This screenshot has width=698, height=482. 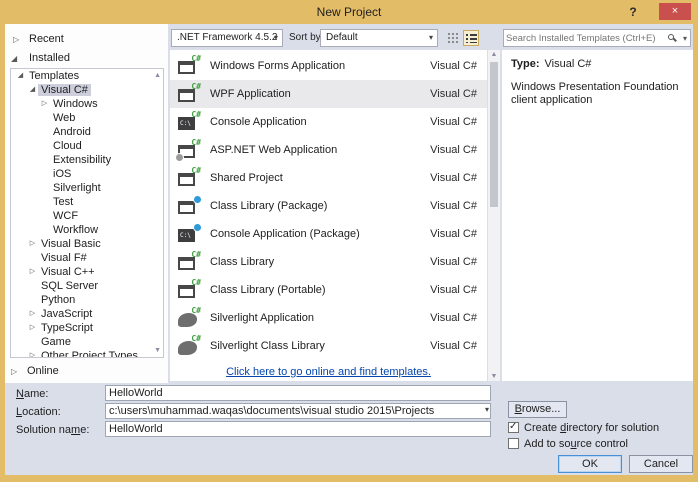 I want to click on cancel-button: Cancel, so click(x=661, y=464).